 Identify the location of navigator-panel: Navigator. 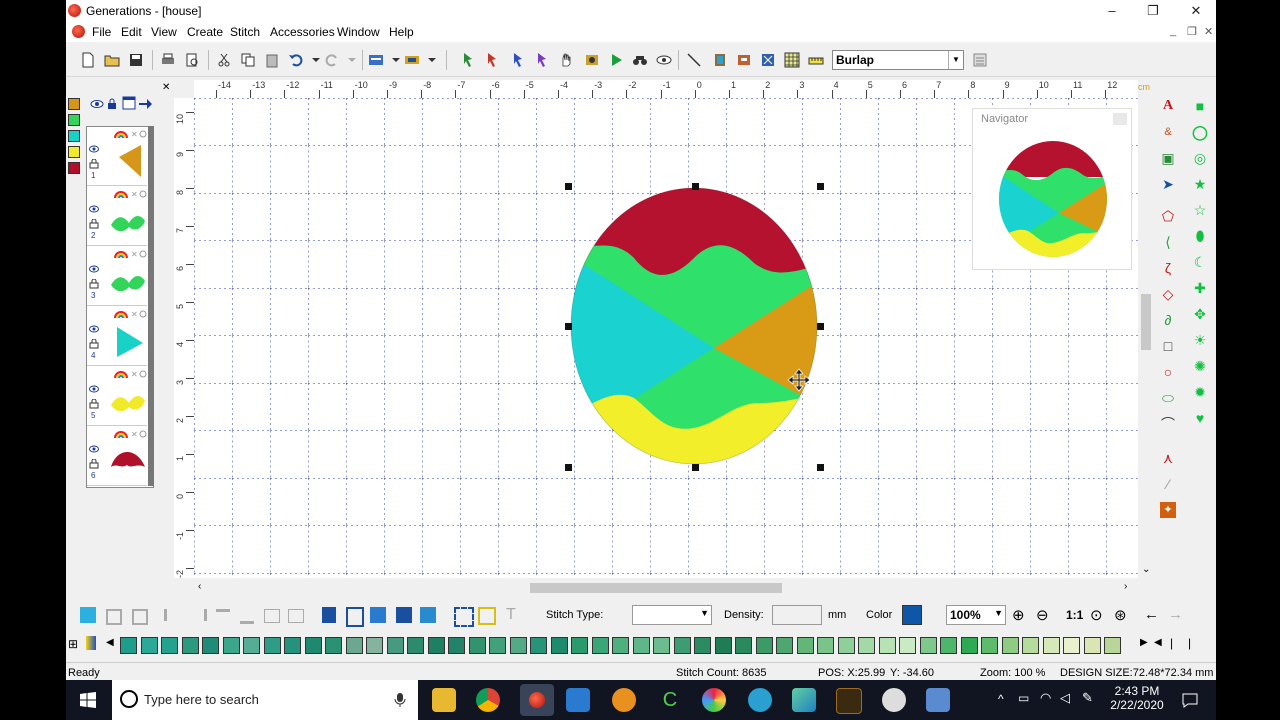
(1052, 189).